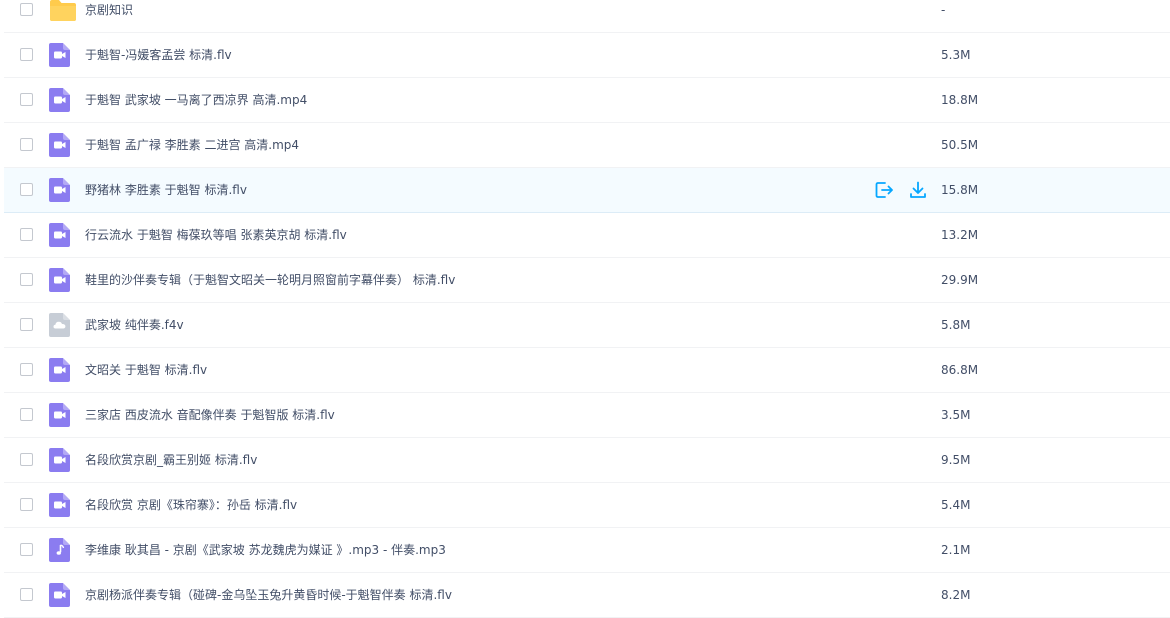  Describe the element at coordinates (956, 460) in the screenshot. I see `file-size: 9.5M` at that location.